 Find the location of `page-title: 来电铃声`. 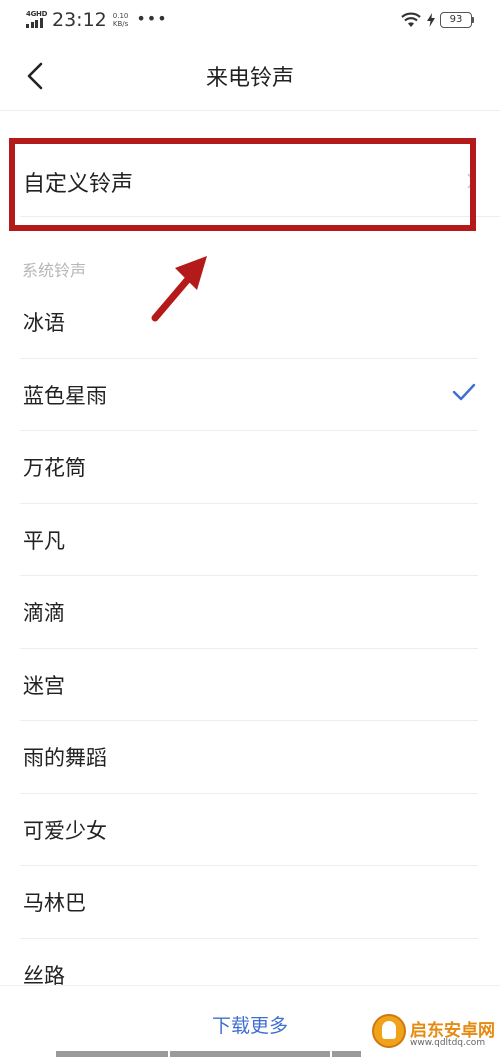

page-title: 来电铃声 is located at coordinates (249, 78).